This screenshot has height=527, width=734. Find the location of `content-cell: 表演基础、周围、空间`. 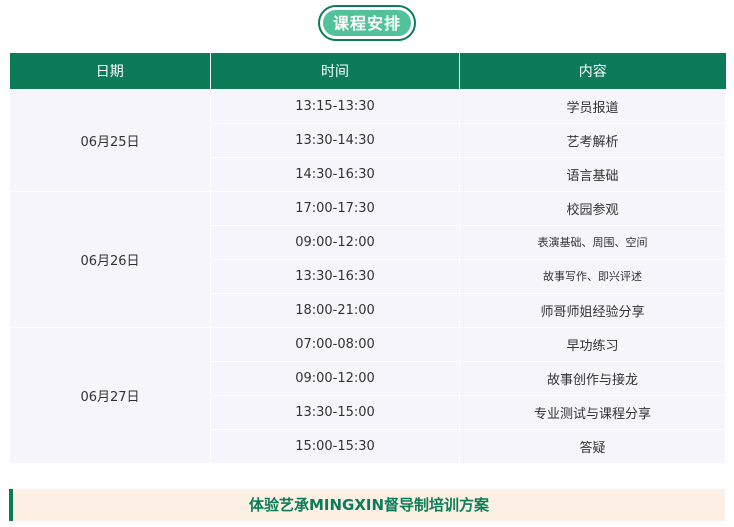

content-cell: 表演基础、周围、空间 is located at coordinates (592, 242).